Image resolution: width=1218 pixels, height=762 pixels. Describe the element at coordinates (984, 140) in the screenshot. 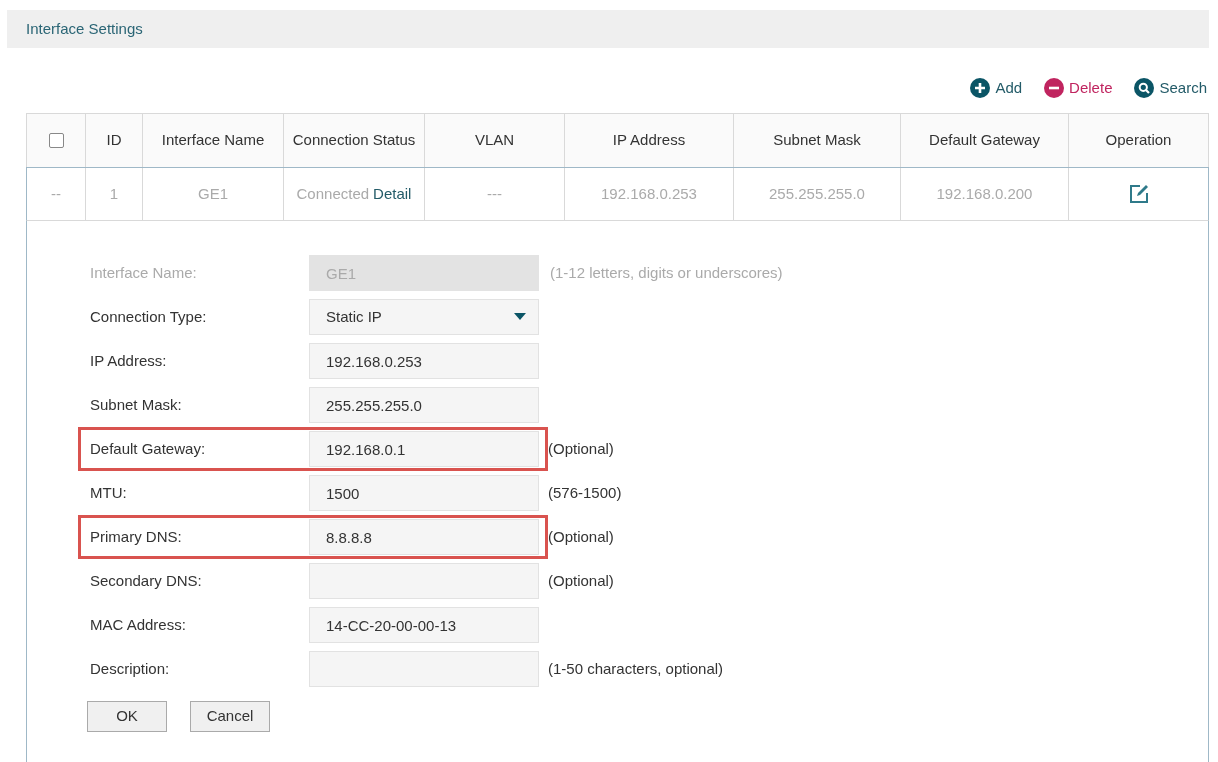

I see `column-header: Default Gateway` at that location.